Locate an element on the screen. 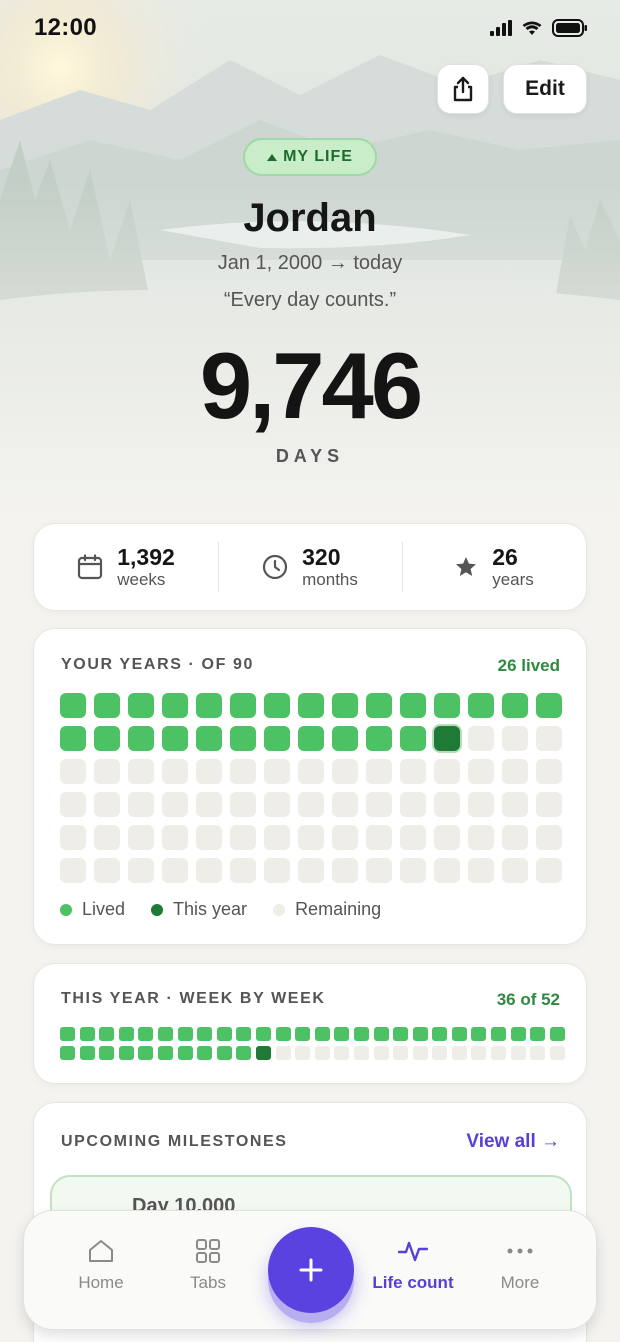  stat-months: 320 months is located at coordinates (310, 567).